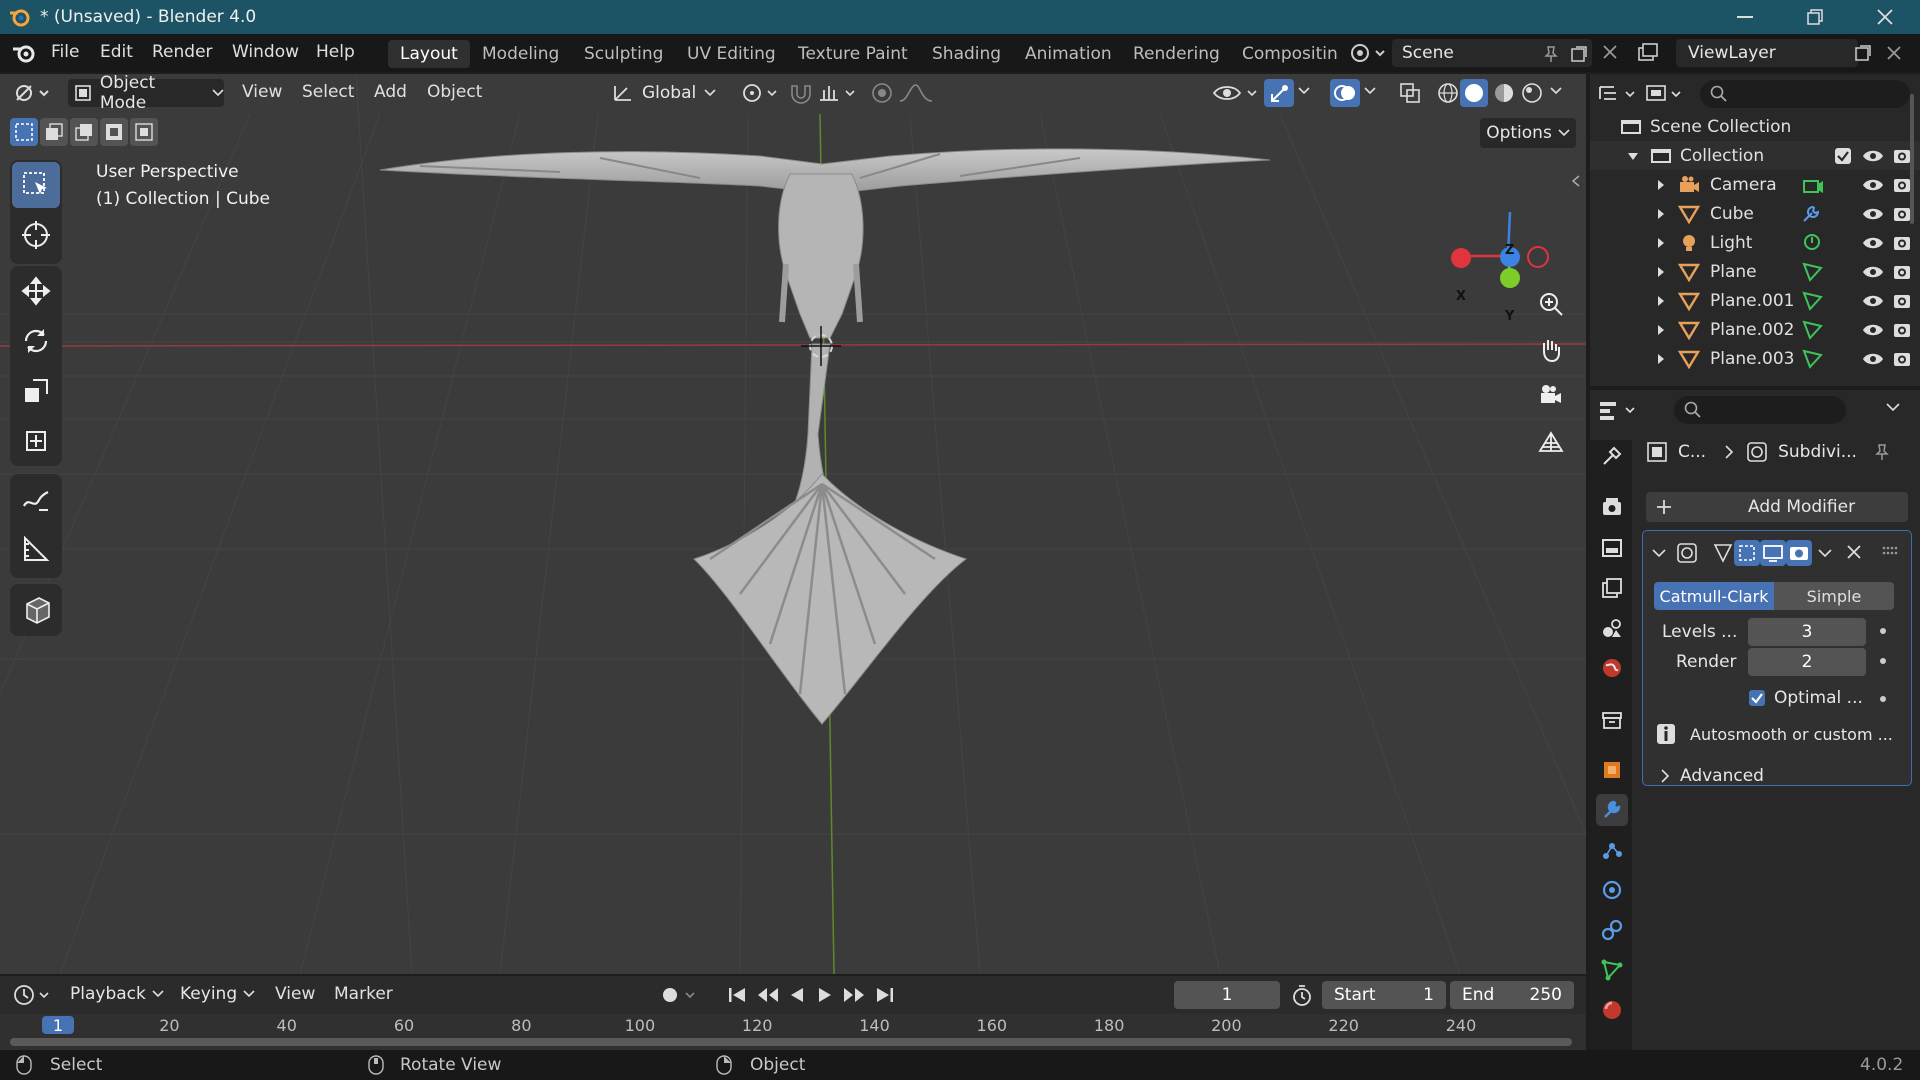 The image size is (1920, 1080). I want to click on properties-editor-type-icon, so click(1618, 410).